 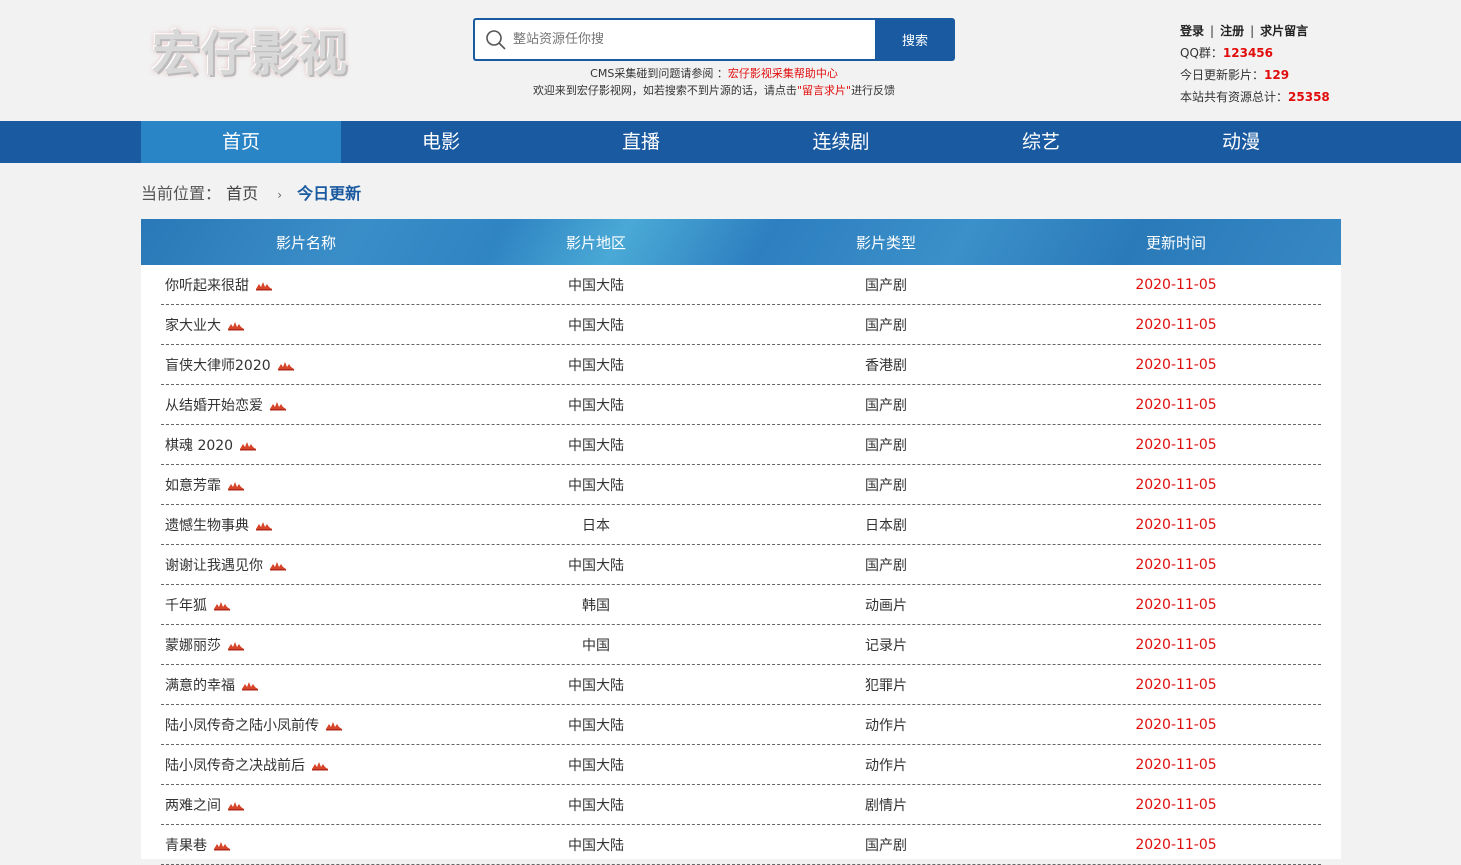 I want to click on movie-title-cell: 遗憾生物事典, so click(x=316, y=525).